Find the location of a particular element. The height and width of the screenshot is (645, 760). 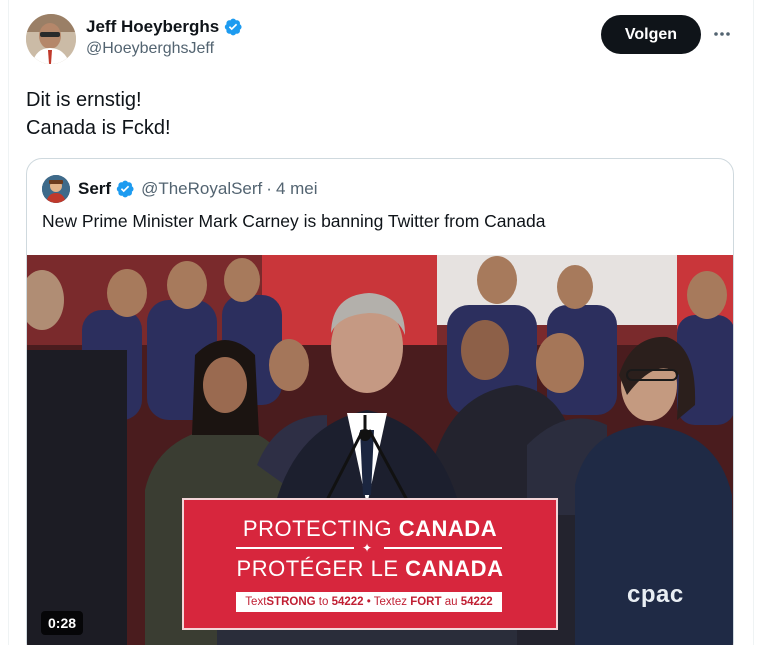

maple-leaf-icon: ✦ is located at coordinates (367, 548).